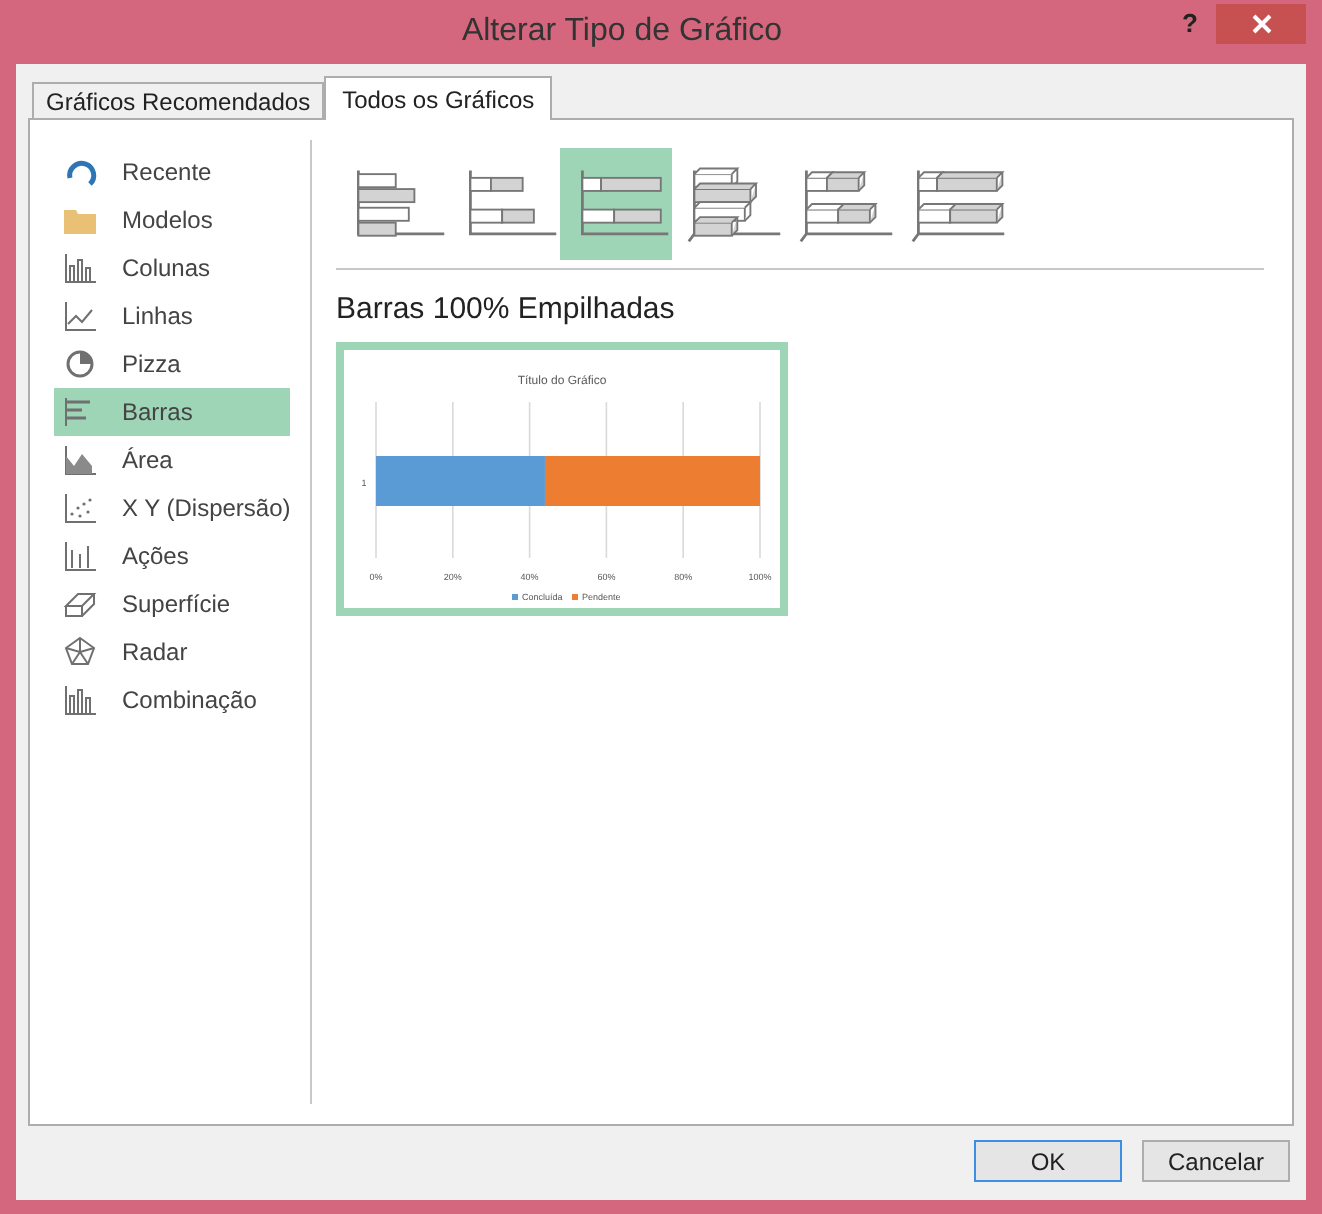  I want to click on chart-type-item: Combinação, so click(172, 700).